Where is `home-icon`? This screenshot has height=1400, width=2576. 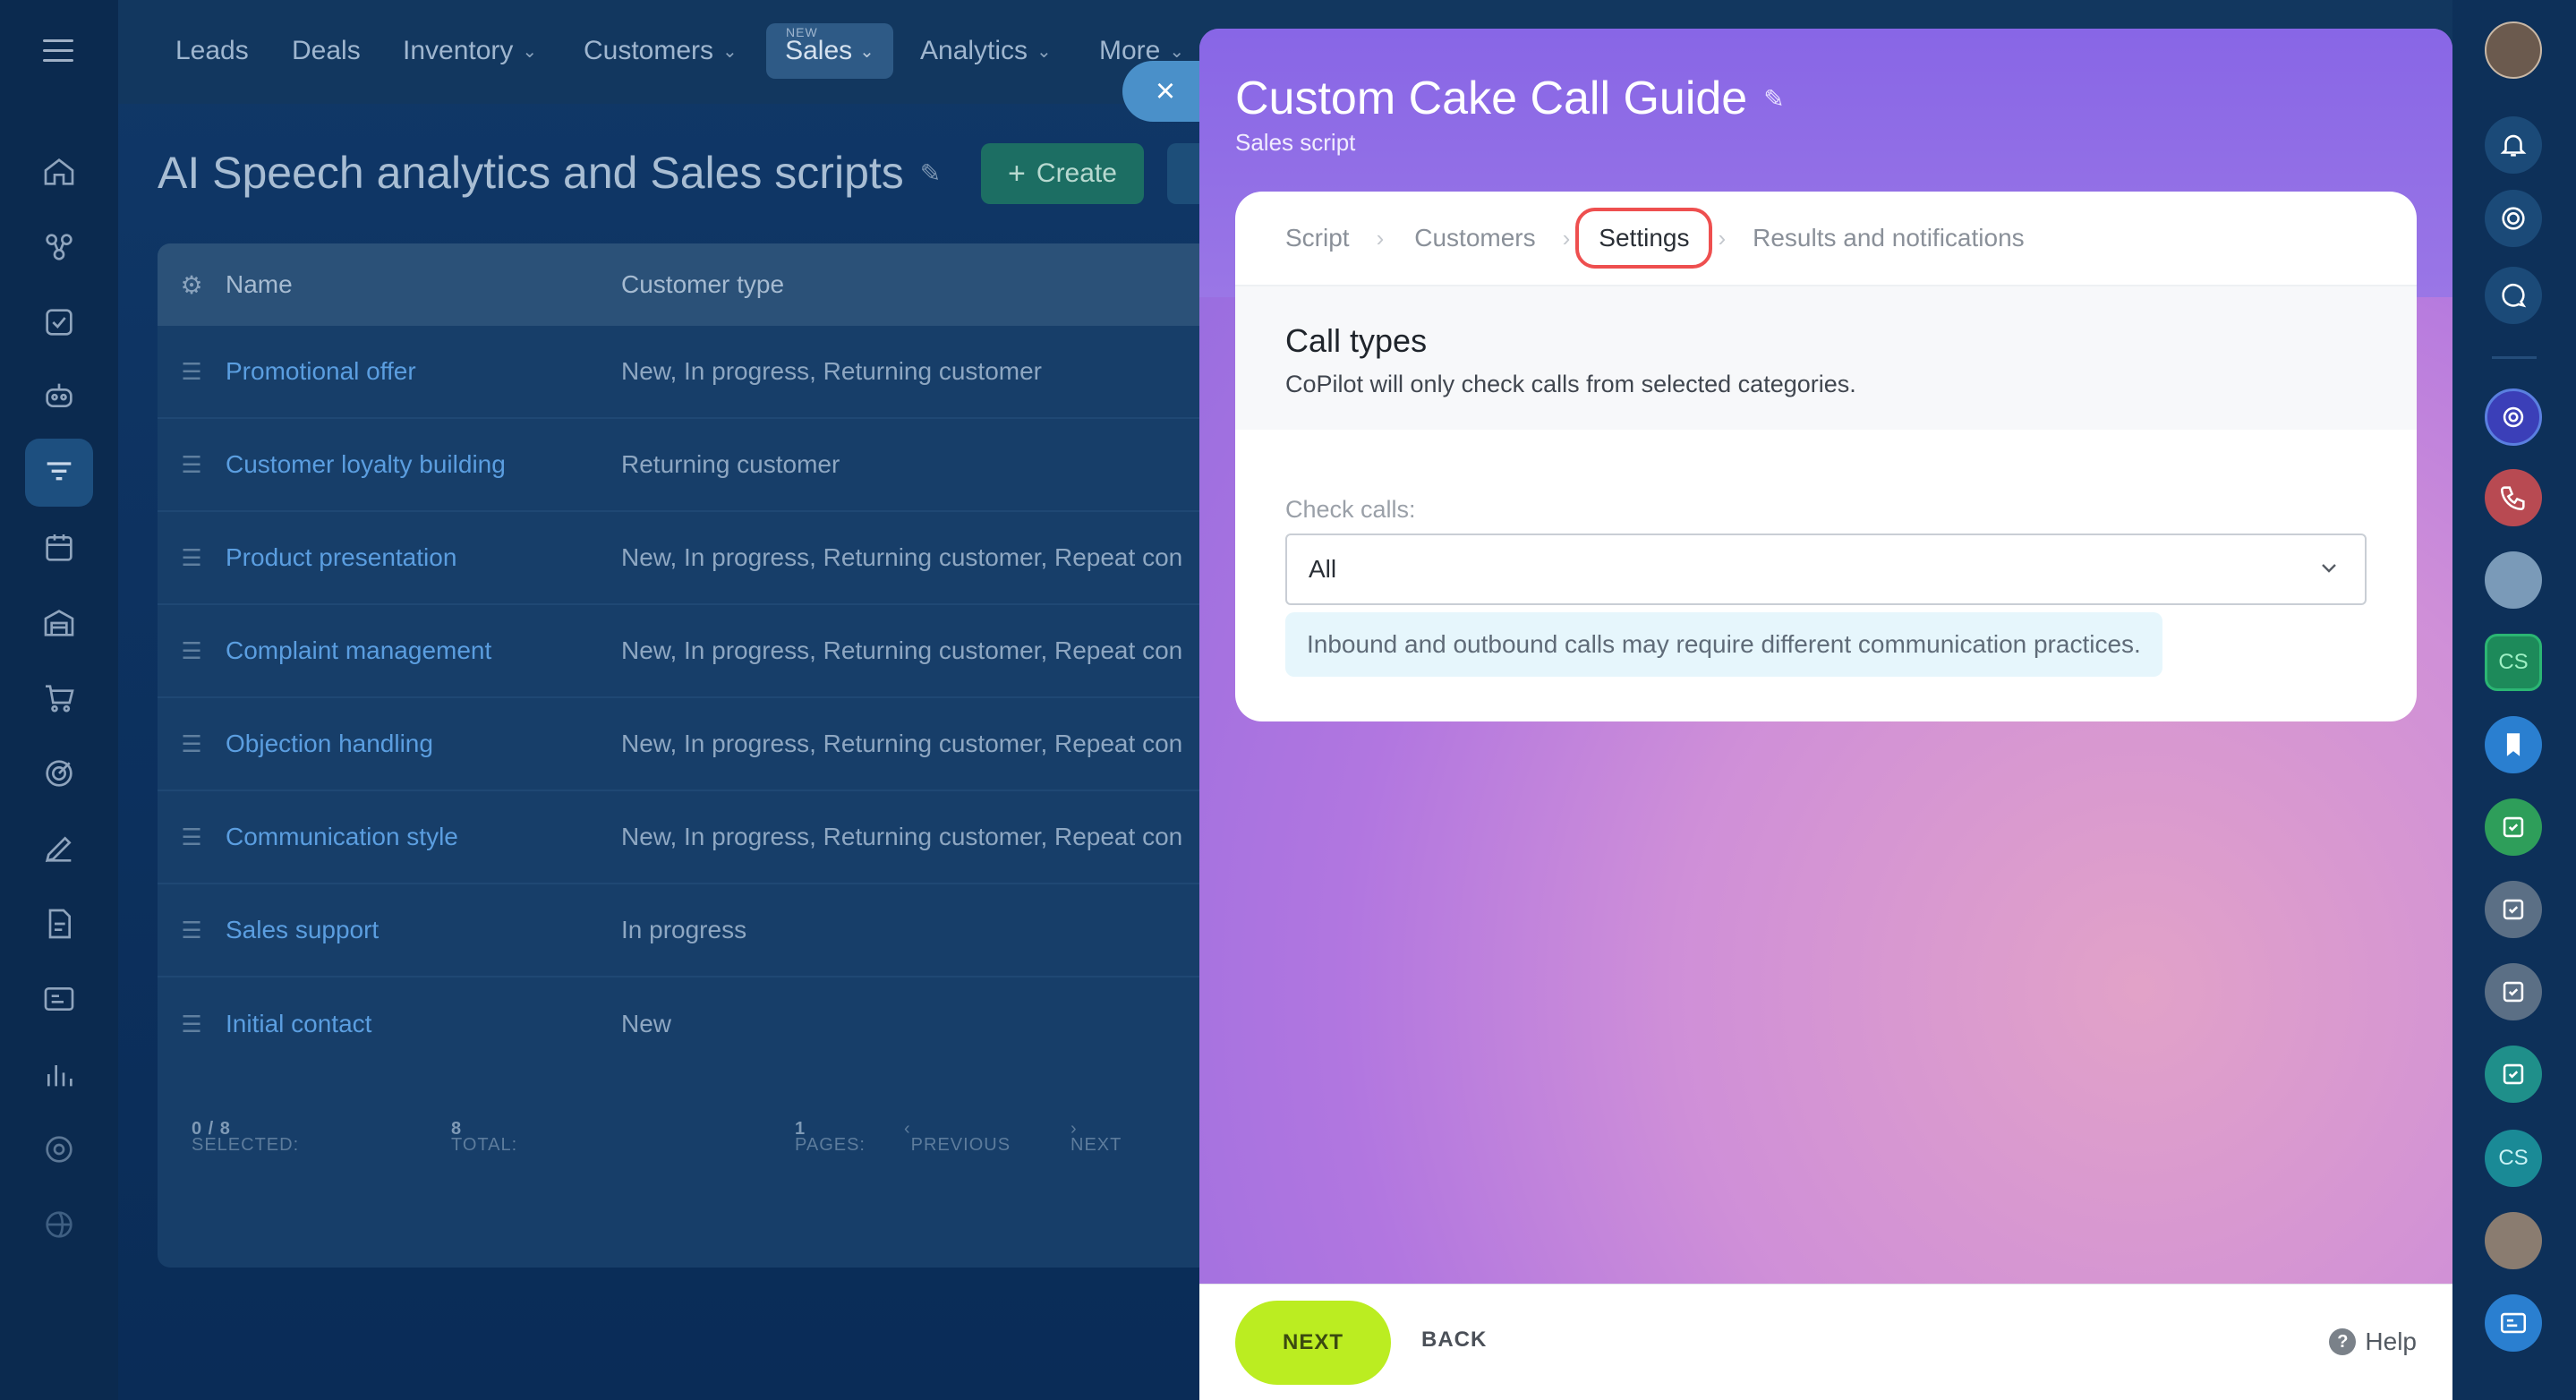 home-icon is located at coordinates (59, 172).